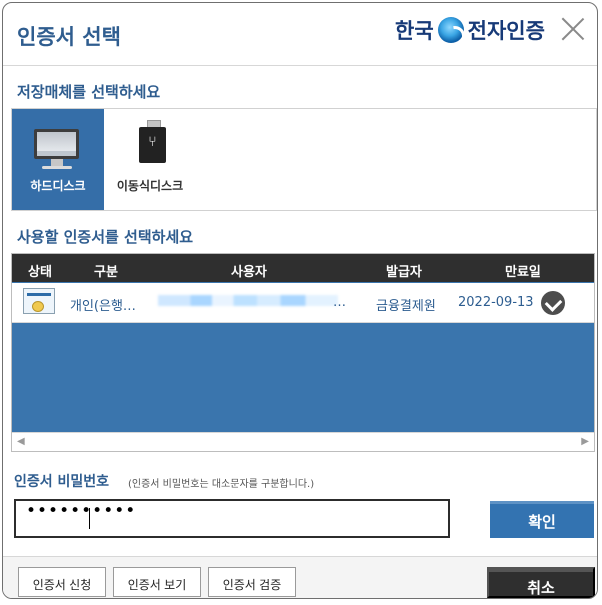 This screenshot has height=605, width=602. Describe the element at coordinates (106, 272) in the screenshot. I see `column-type: 구분` at that location.